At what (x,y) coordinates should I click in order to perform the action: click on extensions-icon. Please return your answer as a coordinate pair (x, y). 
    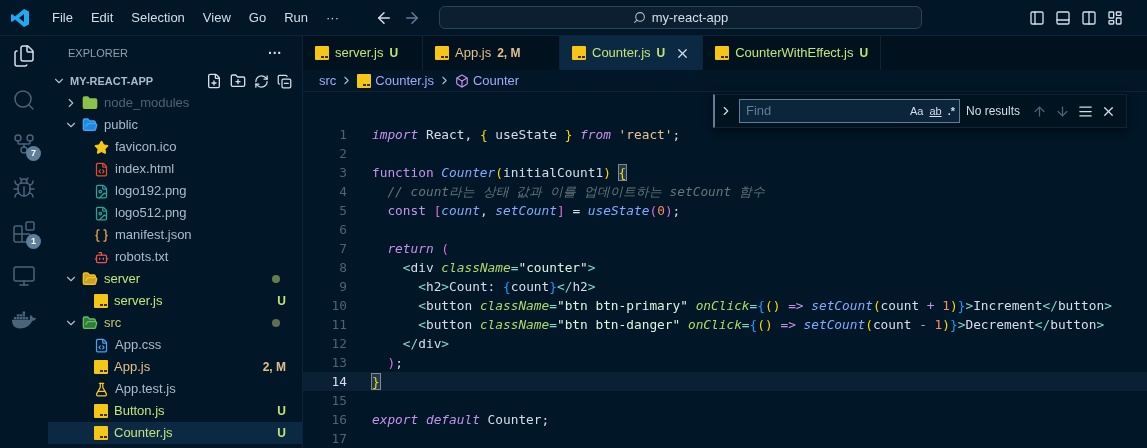
    Looking at the image, I should click on (24, 232).